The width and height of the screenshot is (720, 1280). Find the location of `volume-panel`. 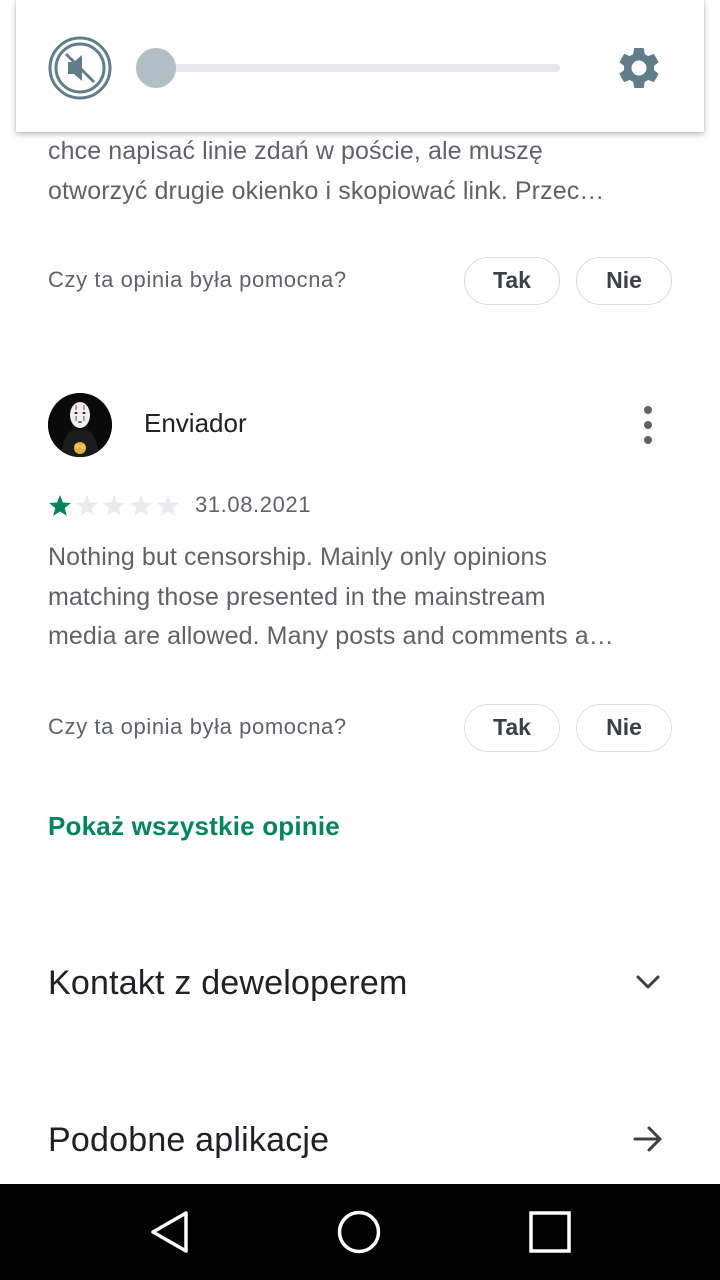

volume-panel is located at coordinates (360, 66).